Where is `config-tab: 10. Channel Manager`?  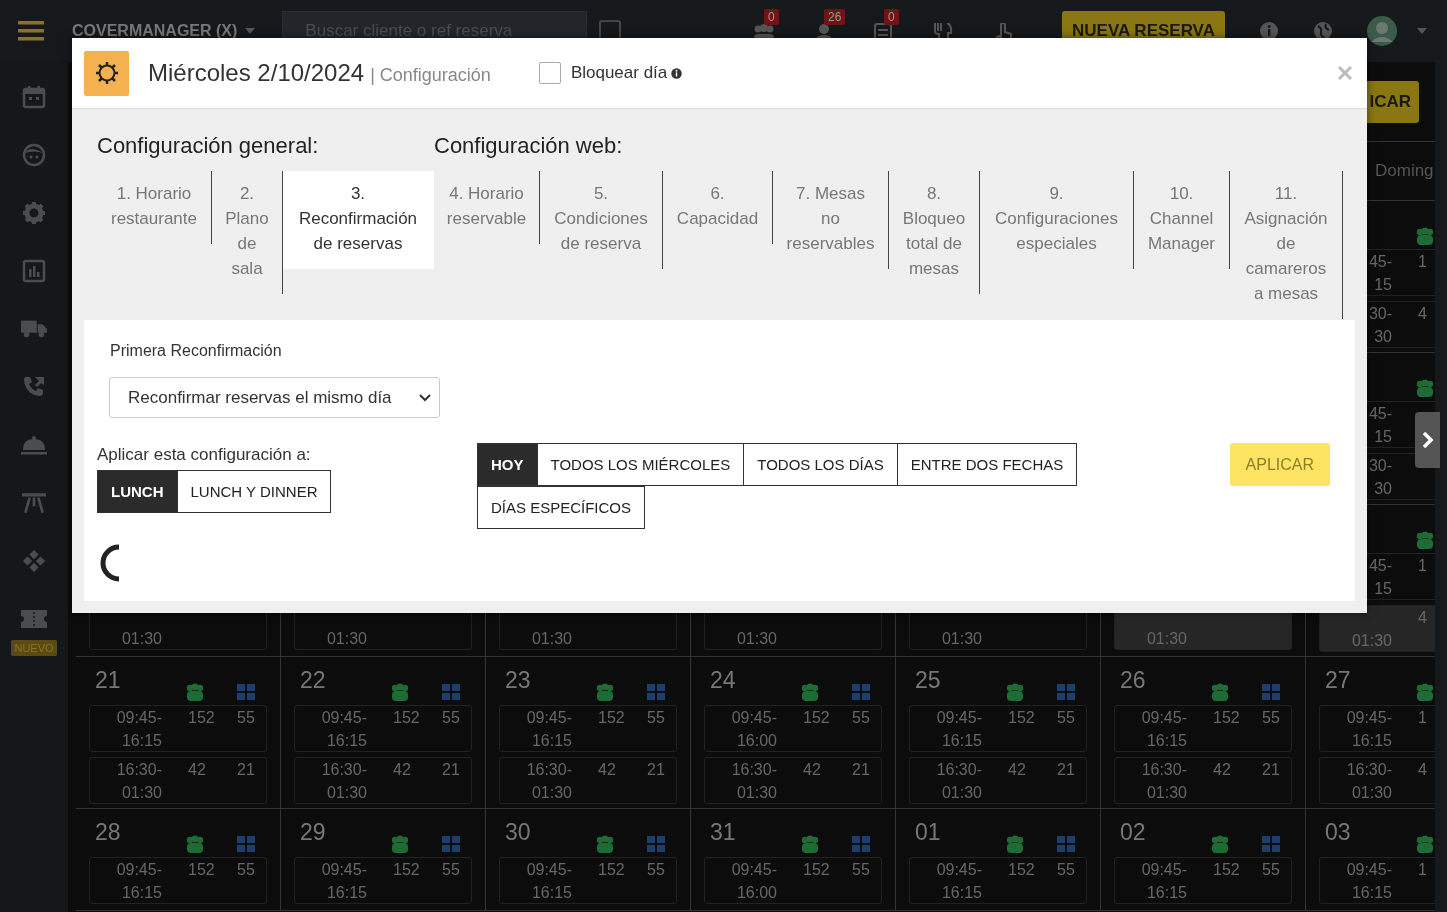 config-tab: 10. Channel Manager is located at coordinates (1182, 220).